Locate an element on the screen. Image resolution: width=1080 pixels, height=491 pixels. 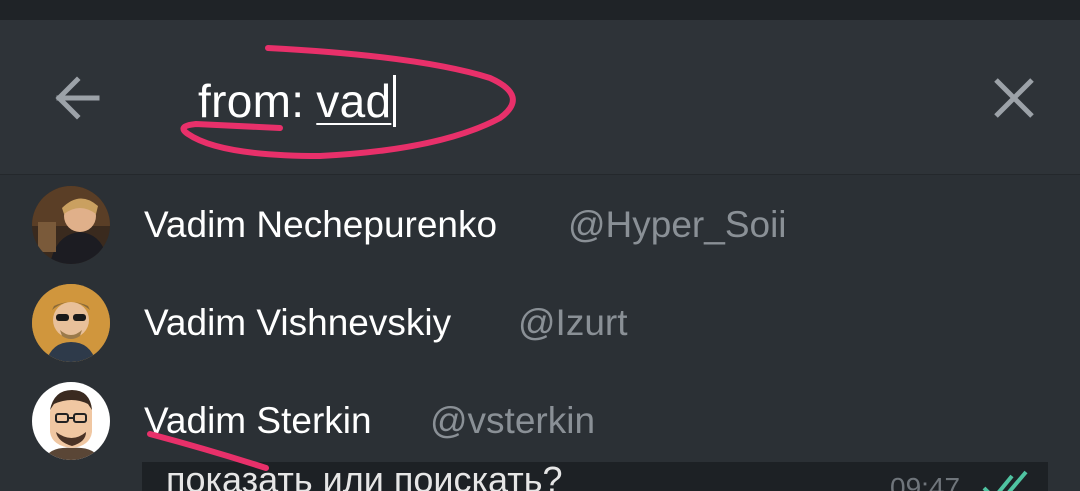
suggestion-username: @Izurt is located at coordinates (573, 322).